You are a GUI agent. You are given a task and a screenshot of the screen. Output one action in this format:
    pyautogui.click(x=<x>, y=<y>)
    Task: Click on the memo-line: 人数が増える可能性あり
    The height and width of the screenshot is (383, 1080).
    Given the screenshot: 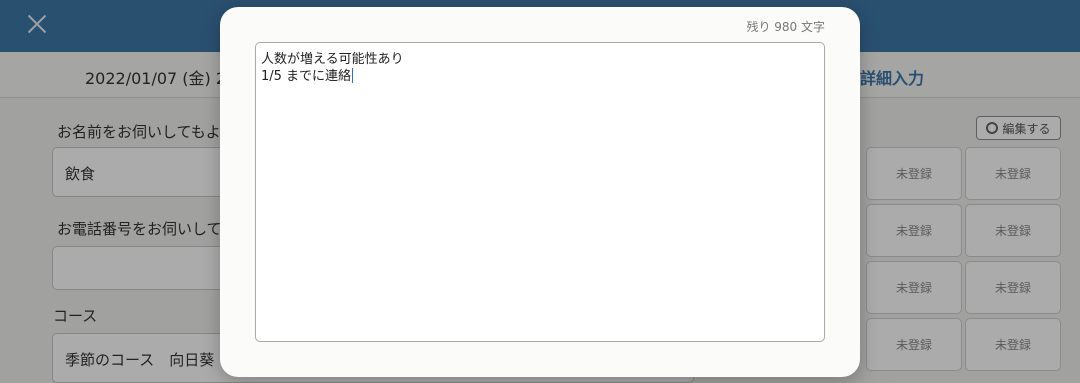 What is the action you would take?
    pyautogui.click(x=332, y=59)
    